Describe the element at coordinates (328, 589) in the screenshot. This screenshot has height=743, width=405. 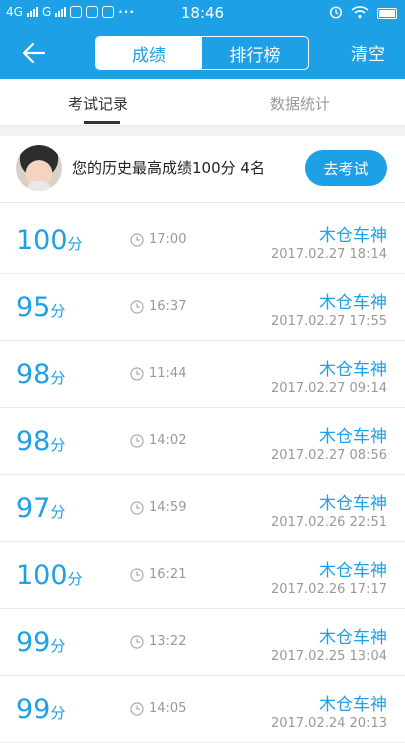
I see `exam-date: 2017.02.26 17:17` at that location.